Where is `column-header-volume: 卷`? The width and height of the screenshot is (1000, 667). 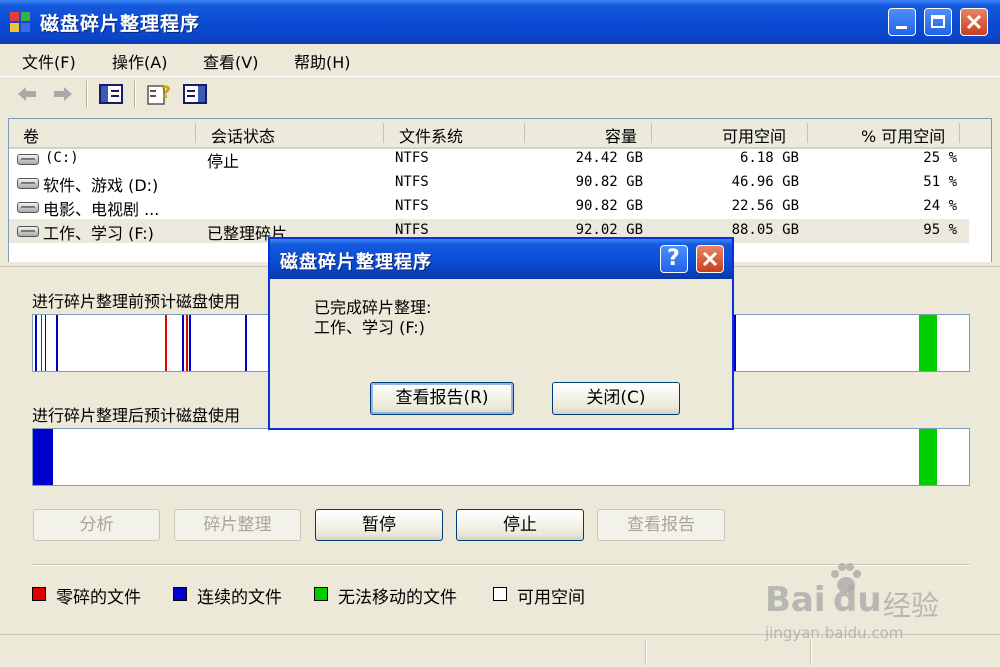
column-header-volume: 卷 is located at coordinates (31, 135).